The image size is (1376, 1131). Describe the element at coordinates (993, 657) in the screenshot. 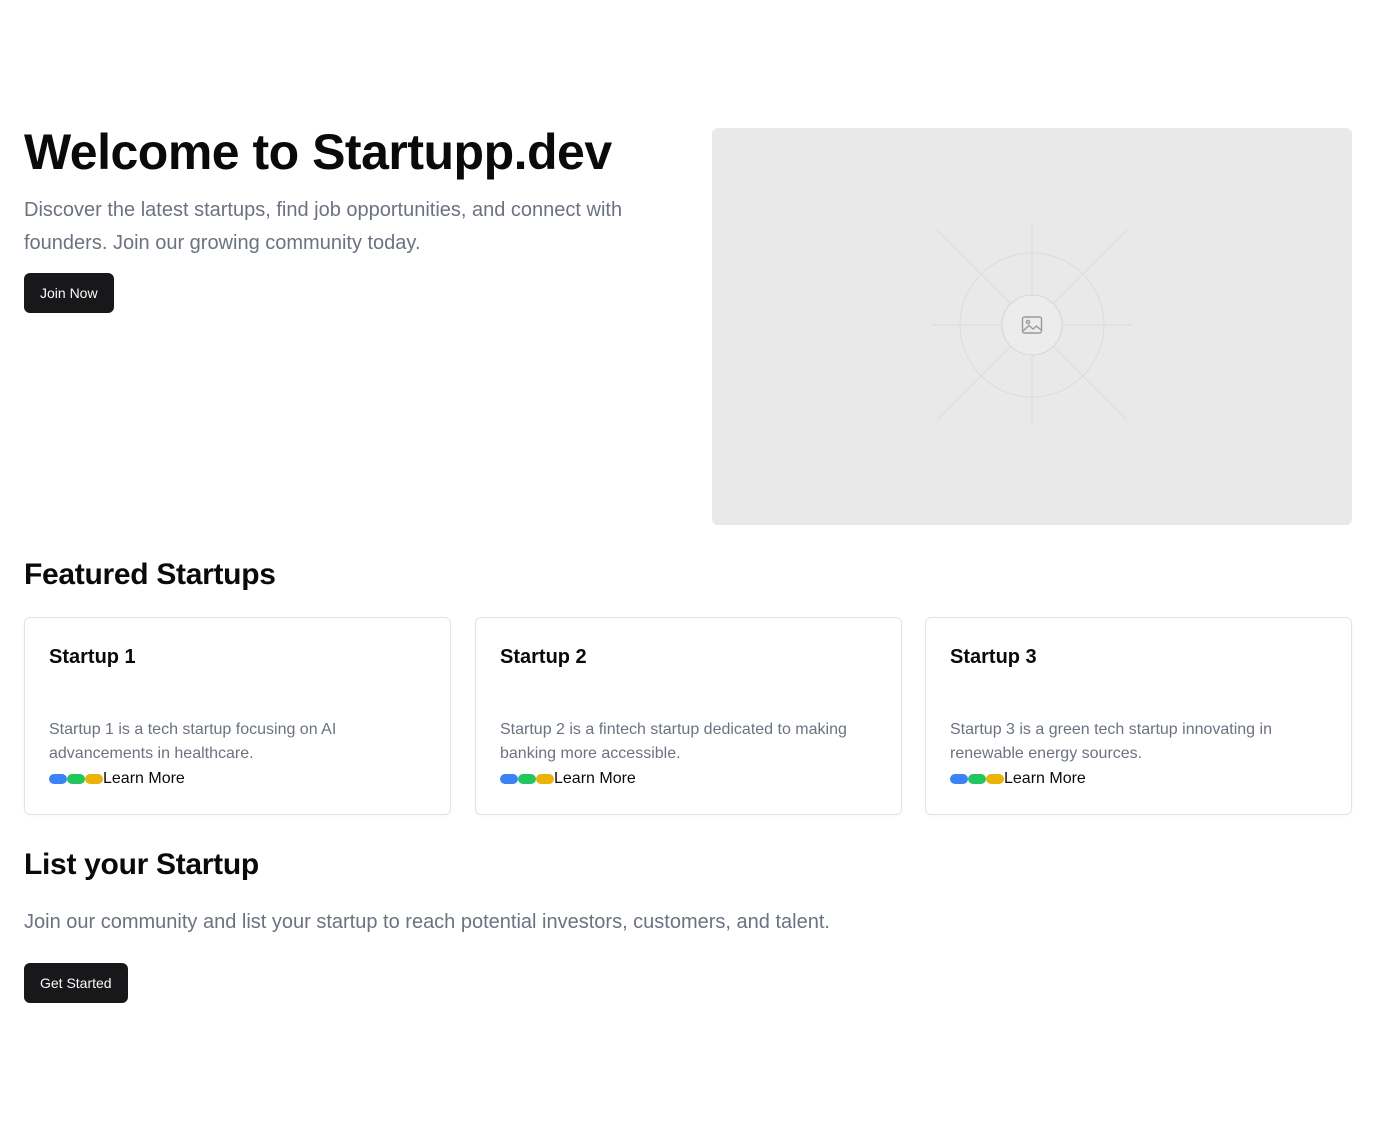

I see `card-title: Startup 3` at that location.